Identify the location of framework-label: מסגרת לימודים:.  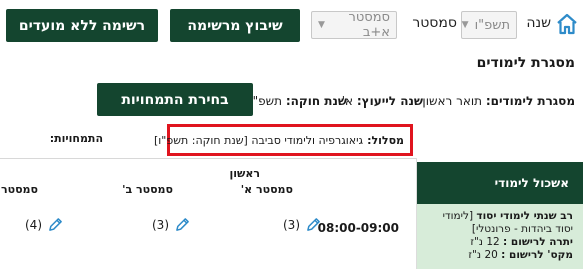
(530, 101).